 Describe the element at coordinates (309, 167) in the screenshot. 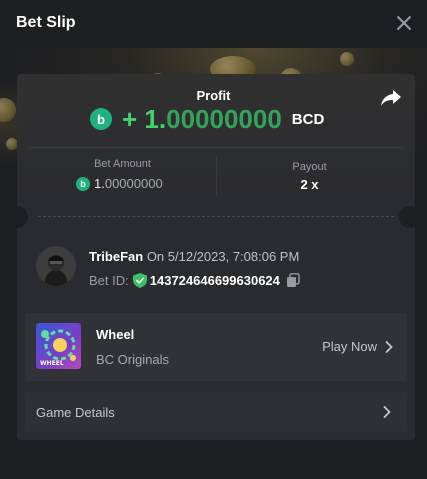

I see `payout-label: Payout` at that location.